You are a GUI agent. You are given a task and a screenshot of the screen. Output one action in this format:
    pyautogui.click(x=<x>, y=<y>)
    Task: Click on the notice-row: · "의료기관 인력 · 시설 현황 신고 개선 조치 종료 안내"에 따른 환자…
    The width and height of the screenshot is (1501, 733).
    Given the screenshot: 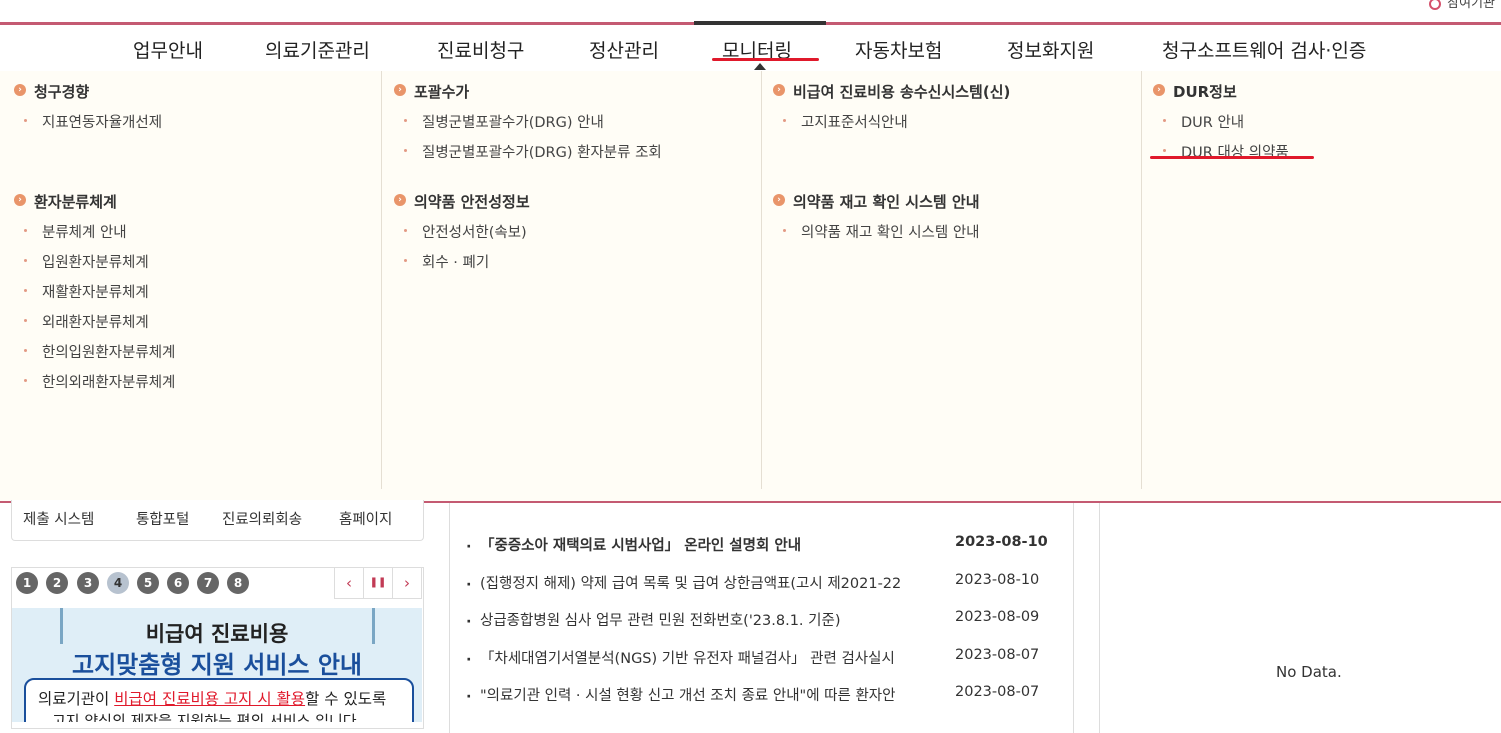 What is the action you would take?
    pyautogui.click(x=752, y=694)
    